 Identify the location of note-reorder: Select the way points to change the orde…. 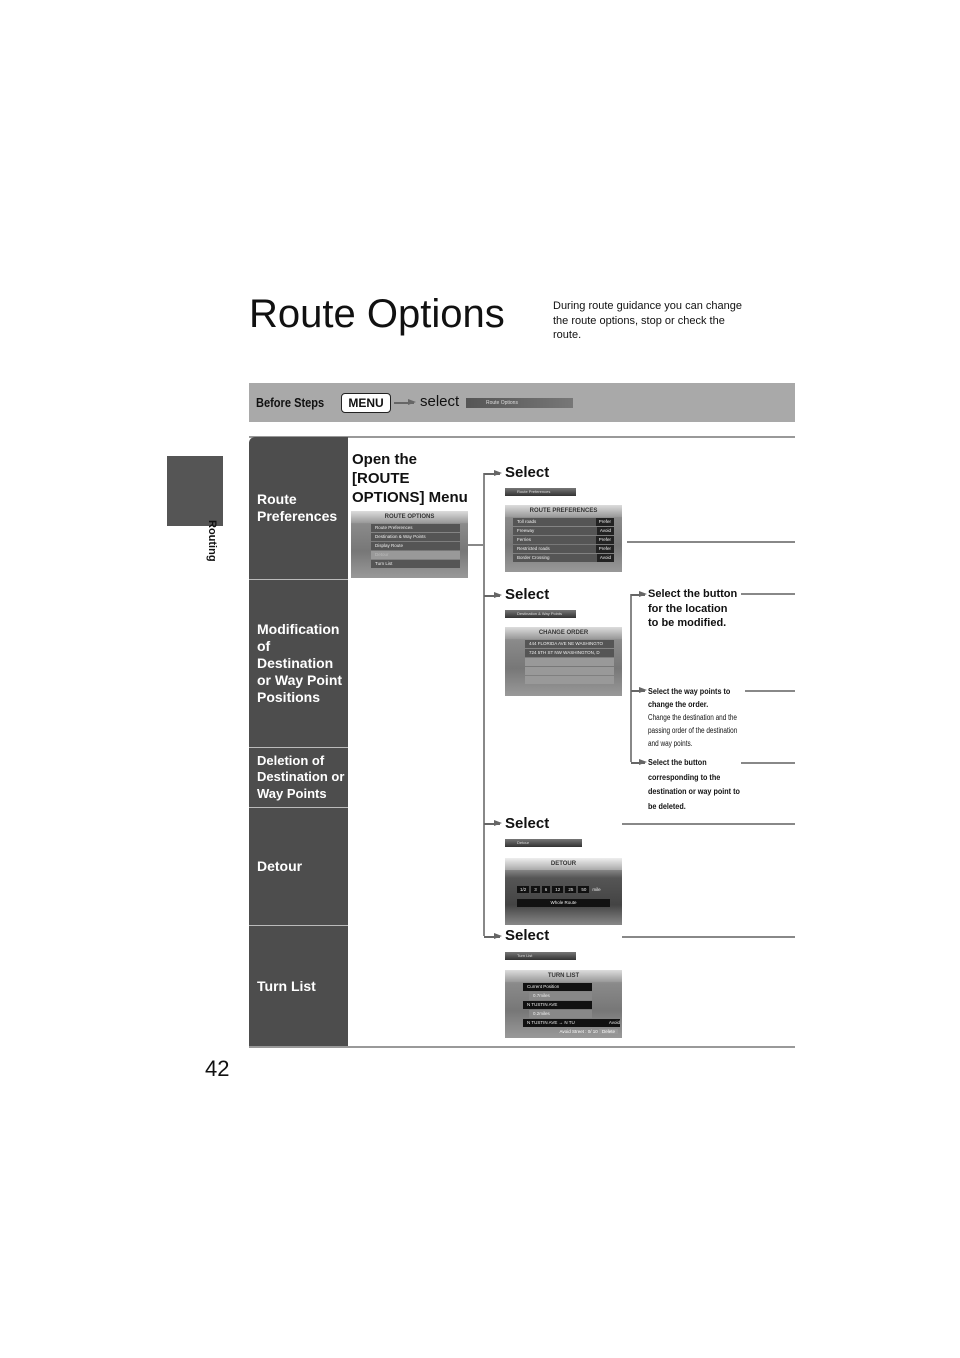
(689, 697).